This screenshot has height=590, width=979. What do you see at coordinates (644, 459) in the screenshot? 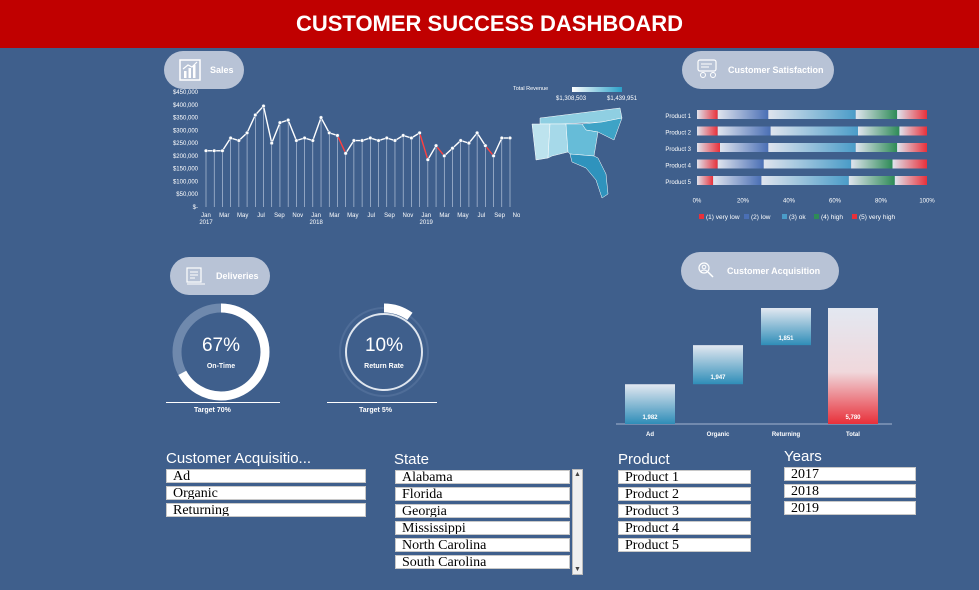
I see `product-slicer-title: Product` at bounding box center [644, 459].